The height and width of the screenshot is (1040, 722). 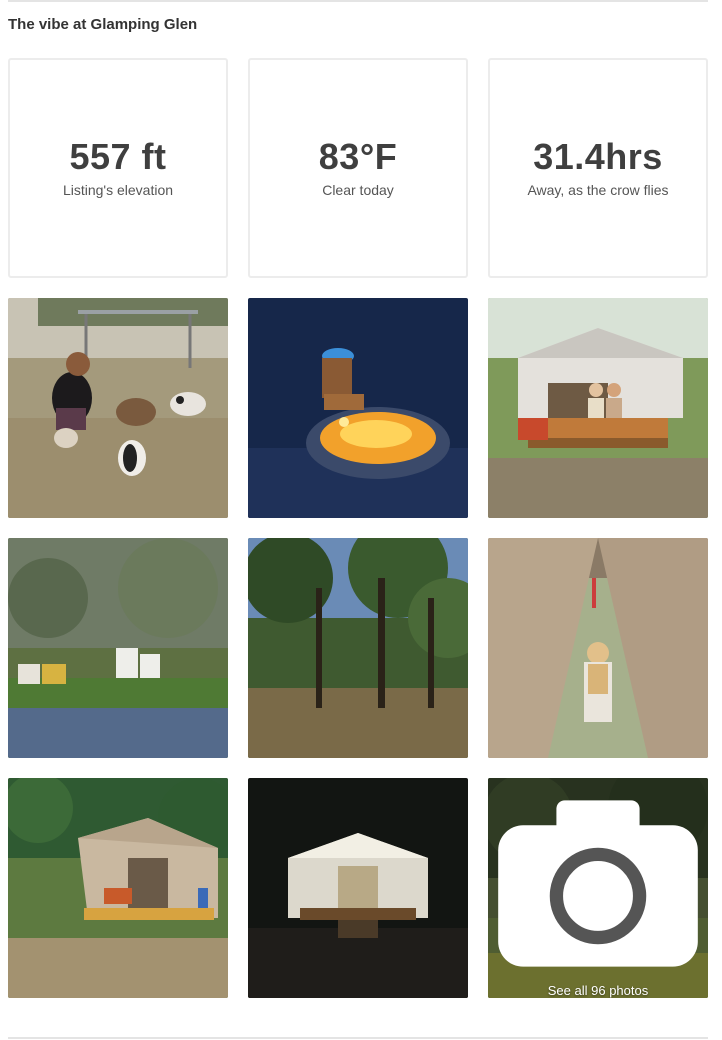 I want to click on section-title: The vibe at Glamping Glen, so click(x=103, y=24).